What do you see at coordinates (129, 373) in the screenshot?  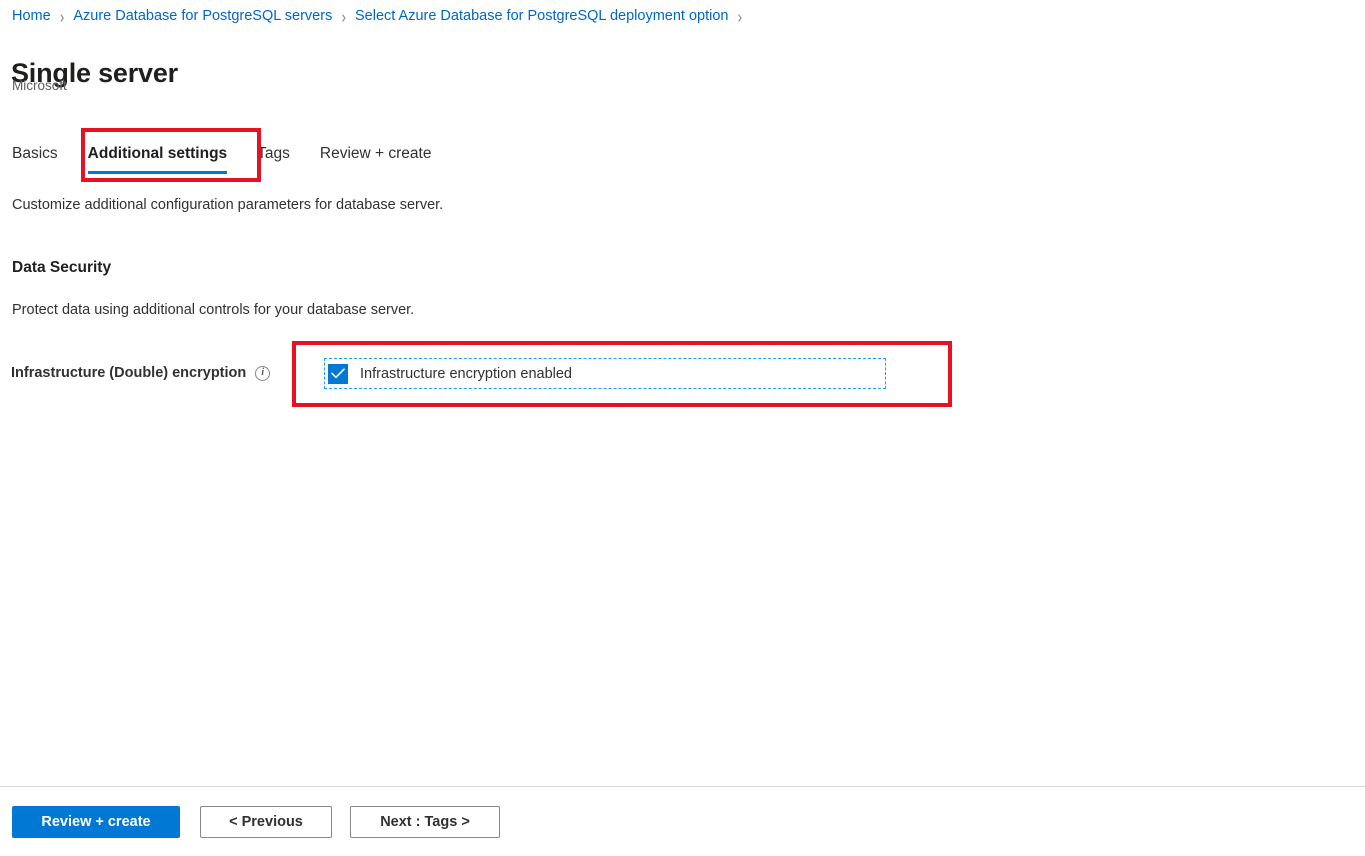 I see `field-label-text: Infrastructure (Double) encryption` at bounding box center [129, 373].